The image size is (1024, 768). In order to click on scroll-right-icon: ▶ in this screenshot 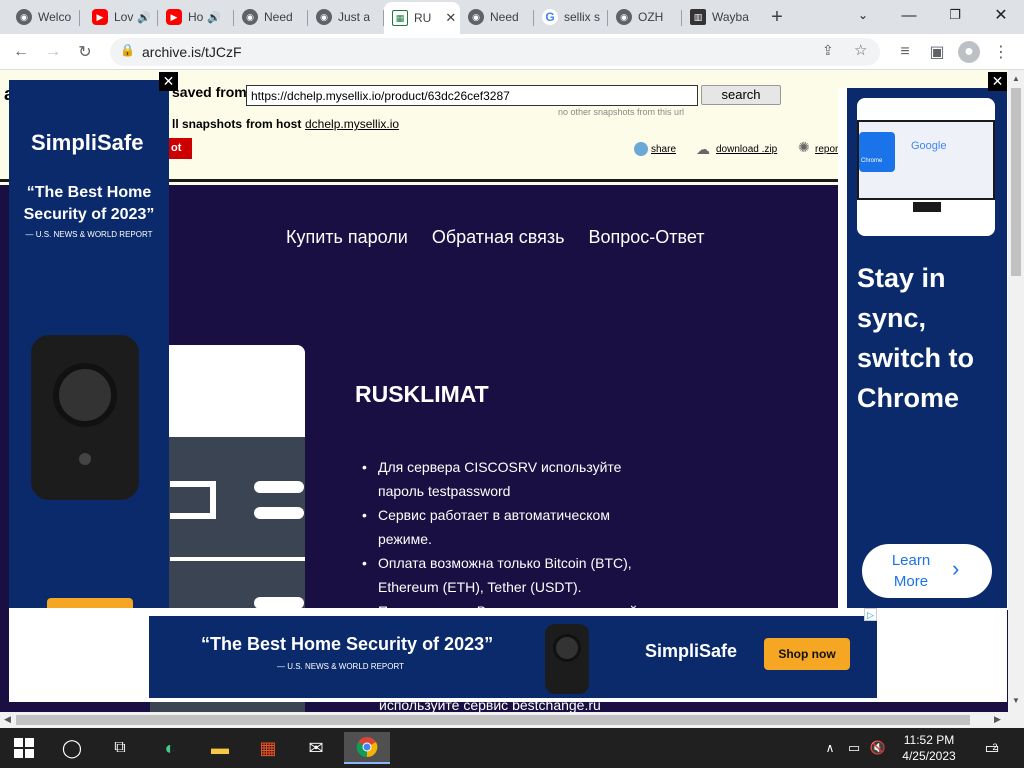, I will do `click(997, 719)`.